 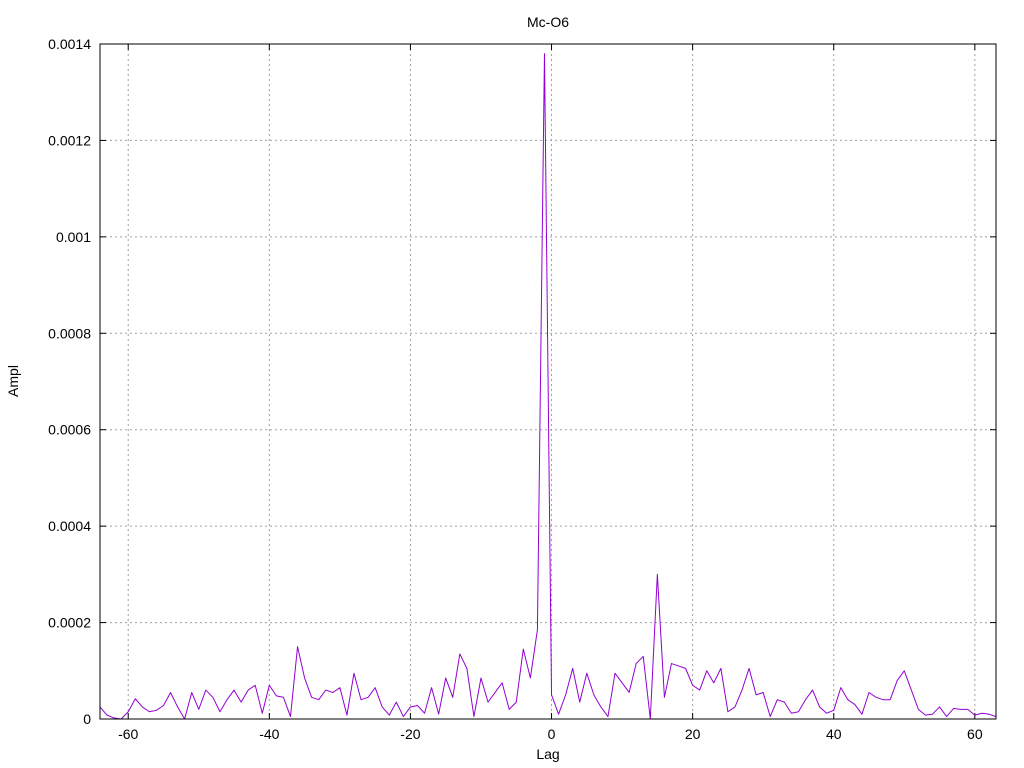 I want to click on x-tick-labels: -60 -40 -20 0 20 40 60, so click(x=550, y=734).